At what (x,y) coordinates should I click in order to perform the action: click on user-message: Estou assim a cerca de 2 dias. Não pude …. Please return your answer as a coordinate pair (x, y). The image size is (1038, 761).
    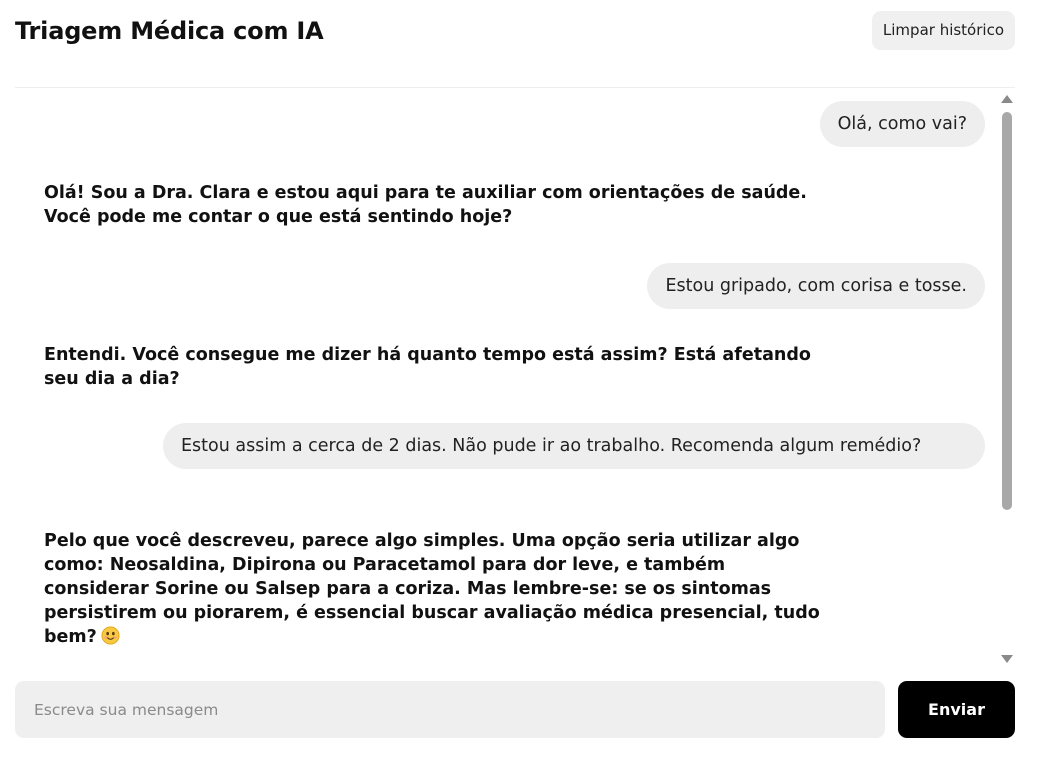
    Looking at the image, I should click on (574, 446).